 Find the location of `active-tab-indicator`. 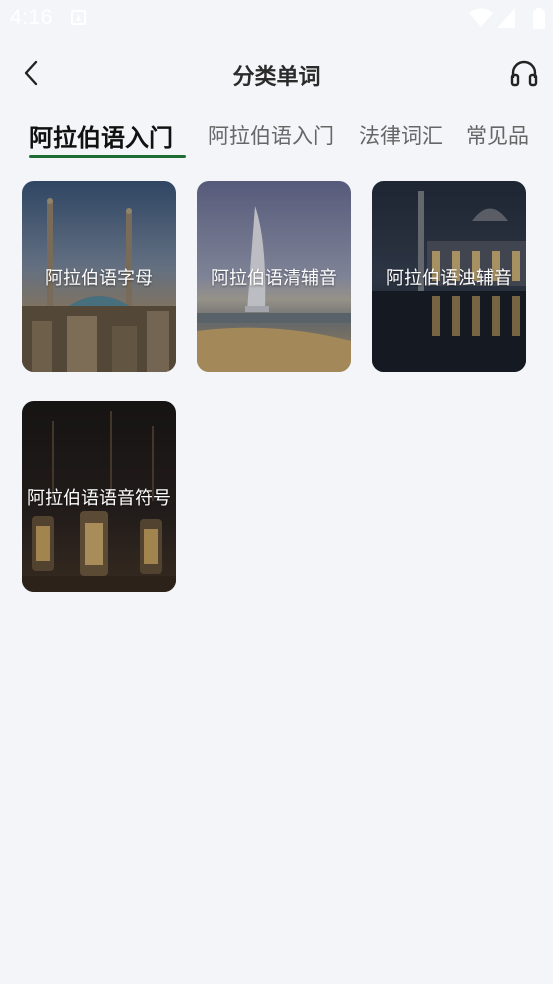

active-tab-indicator is located at coordinates (107, 156).